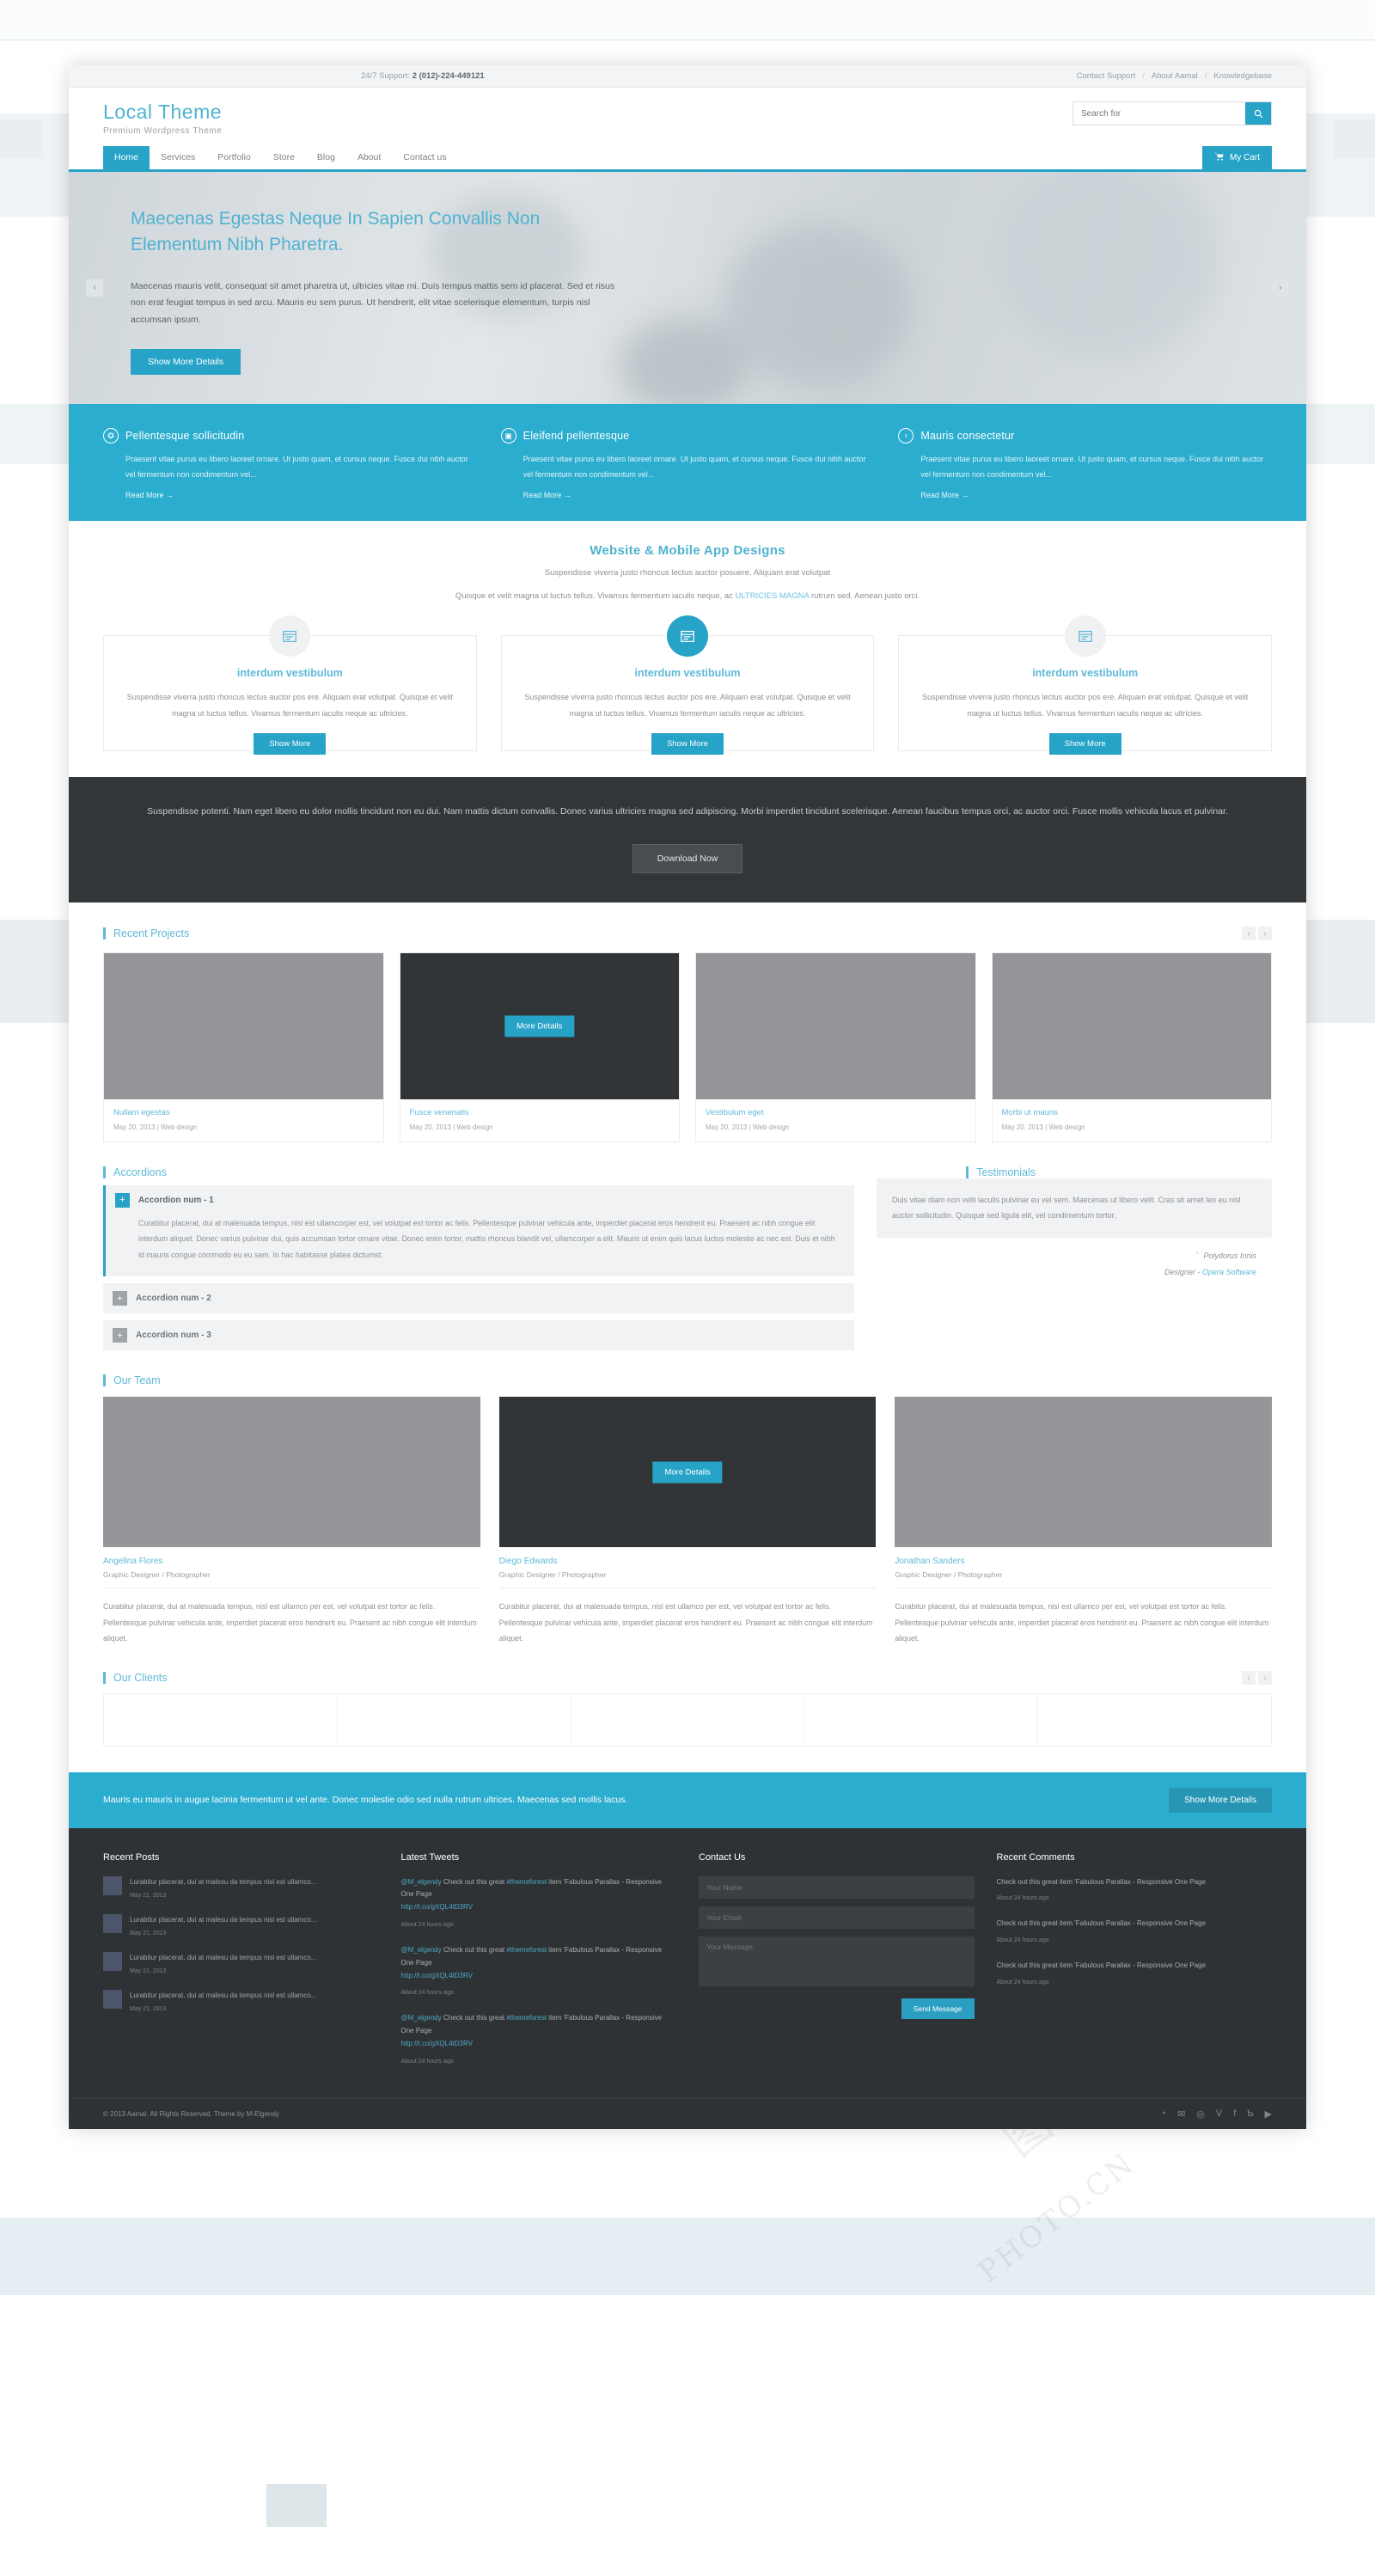  What do you see at coordinates (326, 157) in the screenshot?
I see `nav-item-blog: Blog` at bounding box center [326, 157].